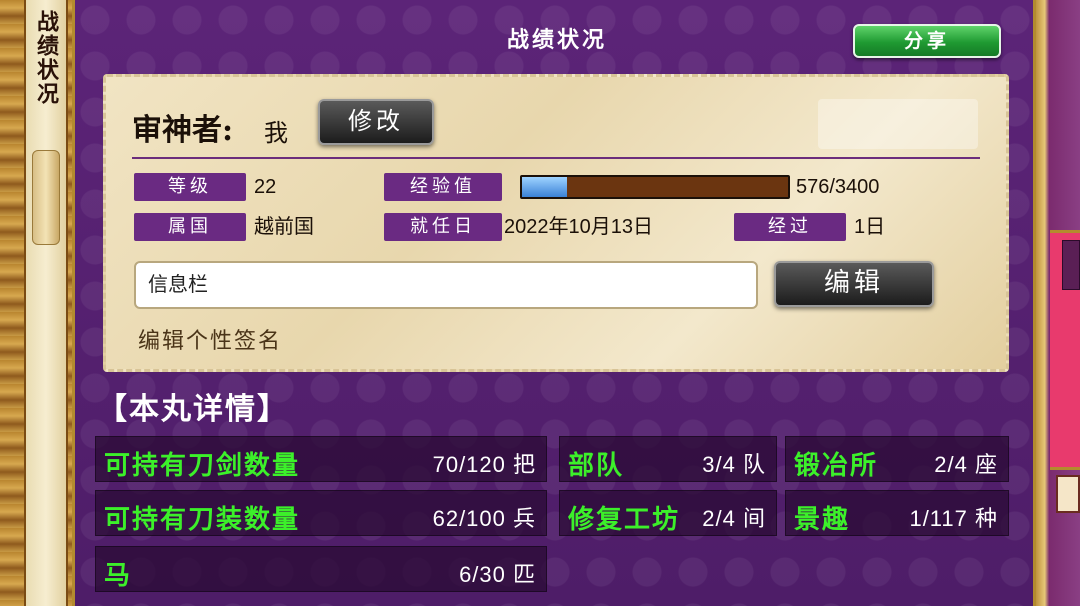  Describe the element at coordinates (484, 464) in the screenshot. I see `stat-value: 70/120 把` at that location.